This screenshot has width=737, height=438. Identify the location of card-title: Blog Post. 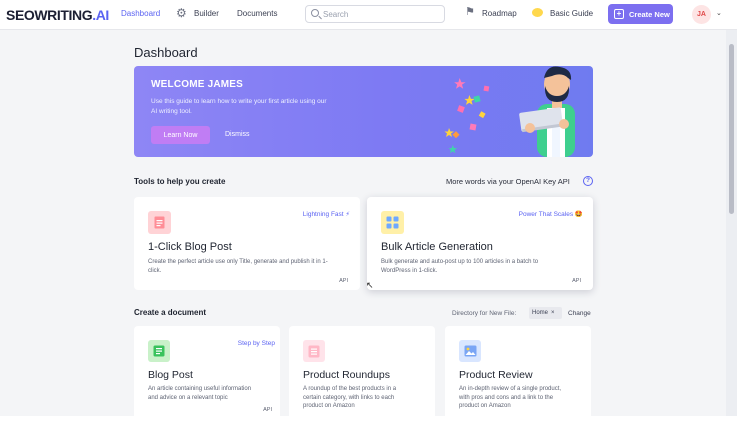
(170, 375).